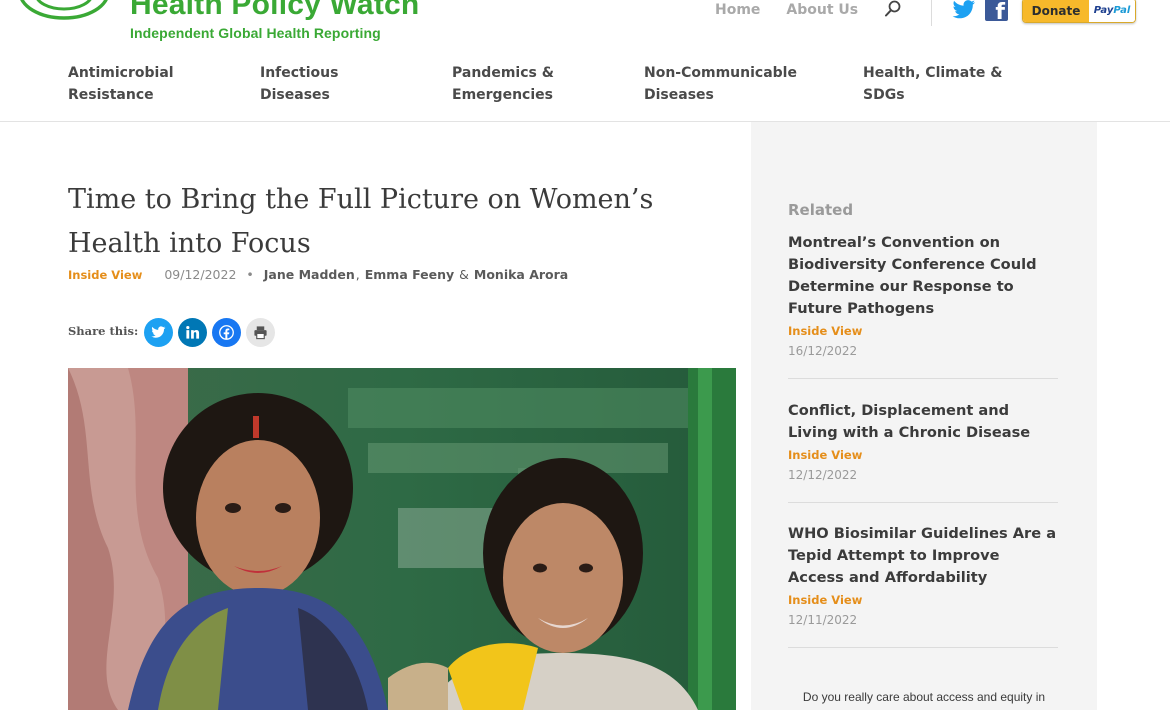  I want to click on related-article-date: 12/11/2022, so click(823, 620).